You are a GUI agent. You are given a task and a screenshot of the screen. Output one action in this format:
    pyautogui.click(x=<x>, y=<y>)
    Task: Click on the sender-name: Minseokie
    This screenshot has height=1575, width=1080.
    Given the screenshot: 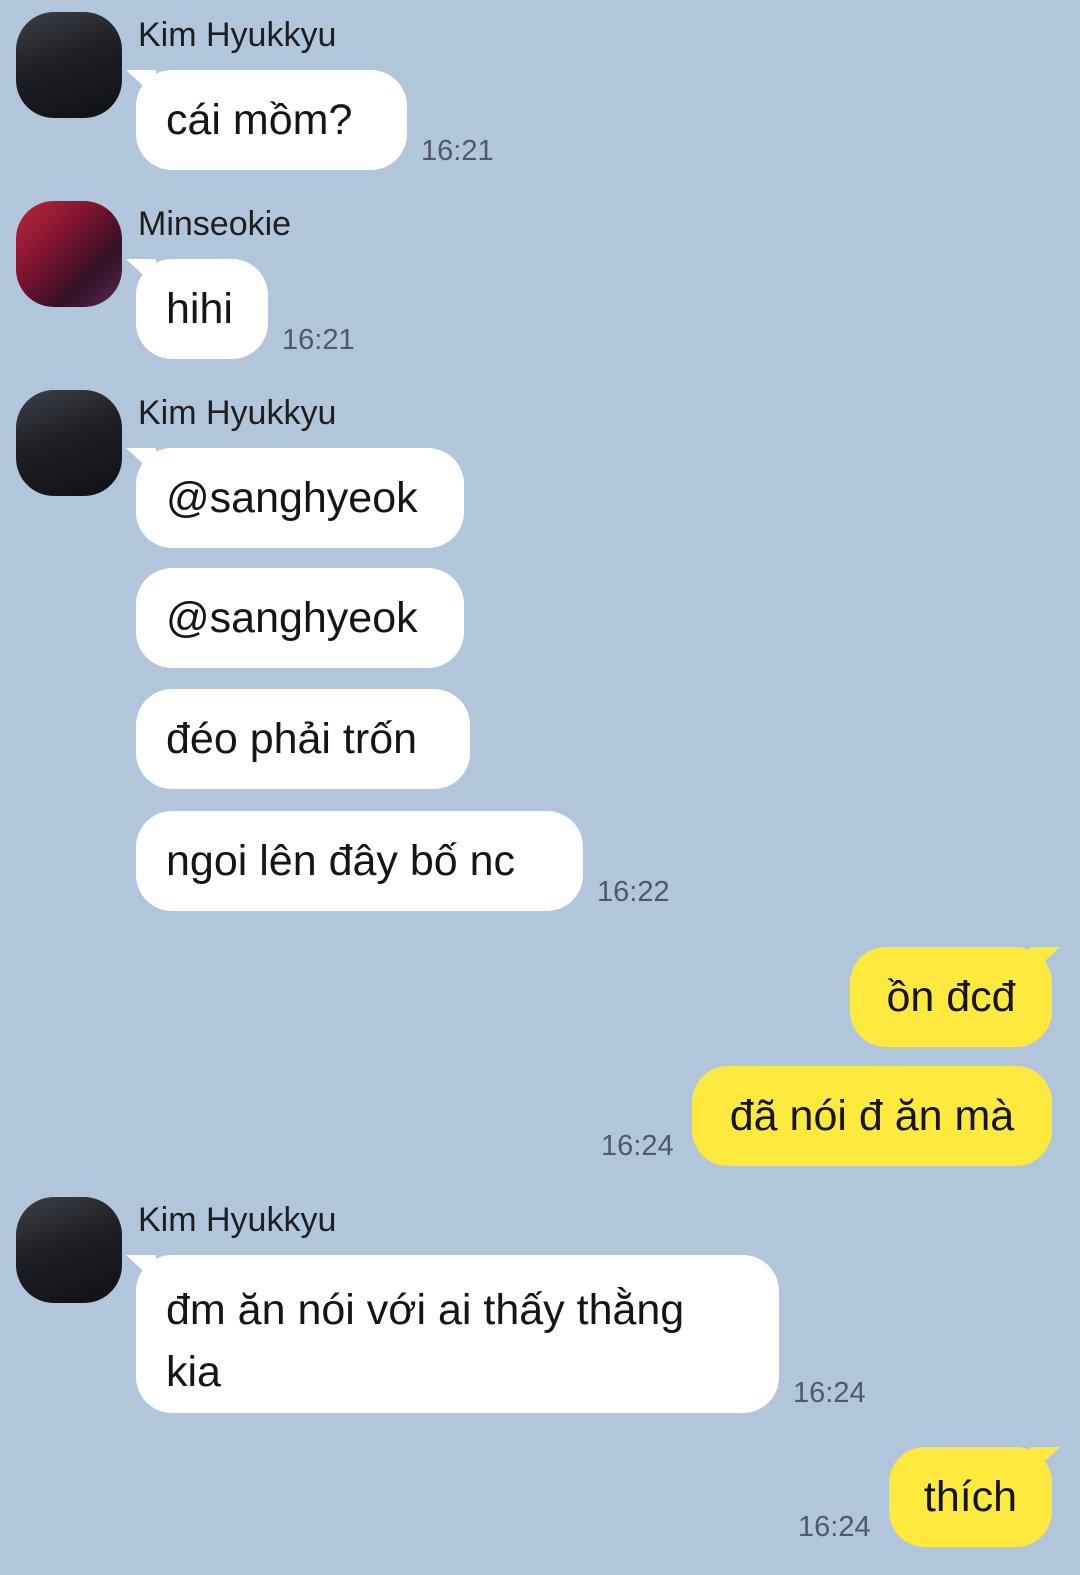 What is the action you would take?
    pyautogui.click(x=215, y=224)
    